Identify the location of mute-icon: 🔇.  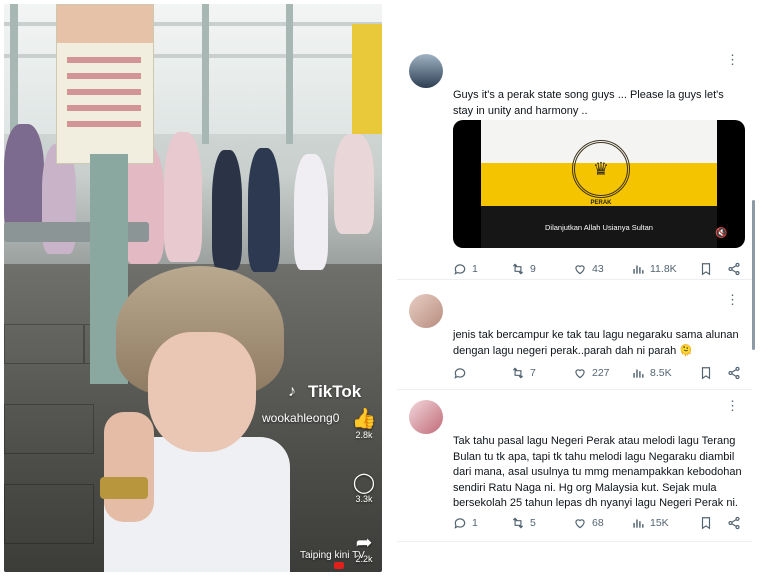
(721, 233).